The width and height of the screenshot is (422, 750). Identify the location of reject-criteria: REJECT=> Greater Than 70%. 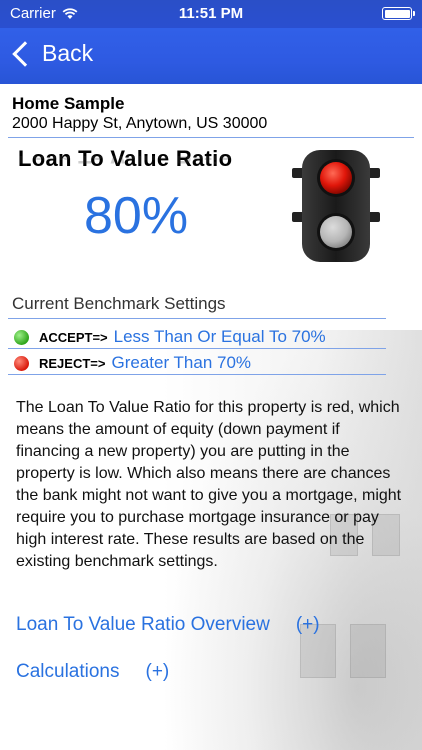
(132, 363).